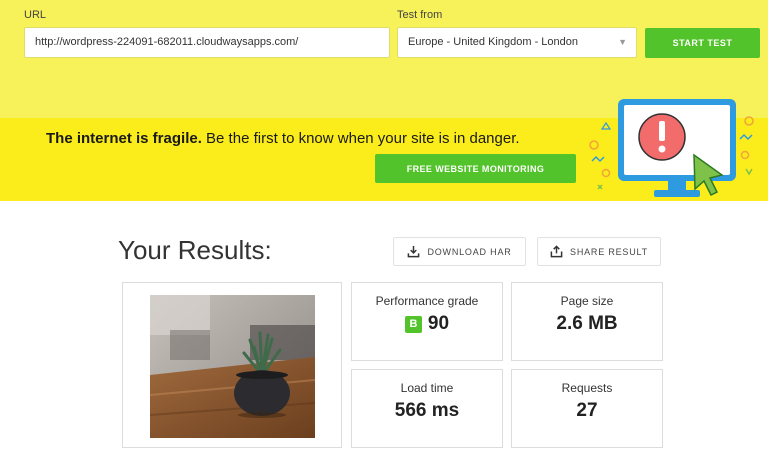  Describe the element at coordinates (438, 323) in the screenshot. I see `performance-grade-value: 90` at that location.